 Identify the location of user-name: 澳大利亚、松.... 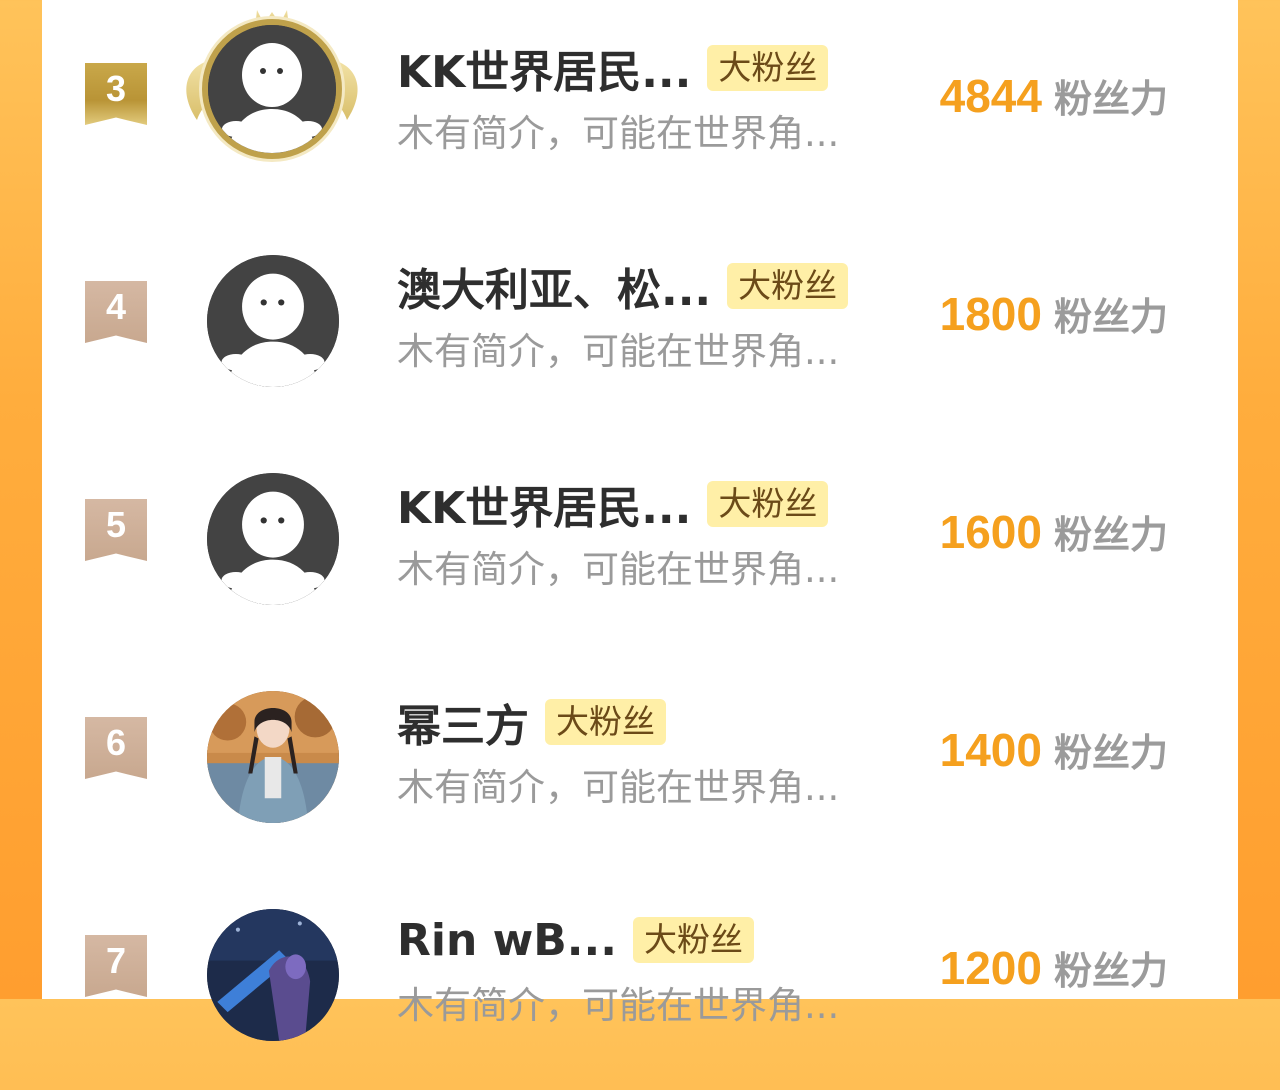
(554, 286).